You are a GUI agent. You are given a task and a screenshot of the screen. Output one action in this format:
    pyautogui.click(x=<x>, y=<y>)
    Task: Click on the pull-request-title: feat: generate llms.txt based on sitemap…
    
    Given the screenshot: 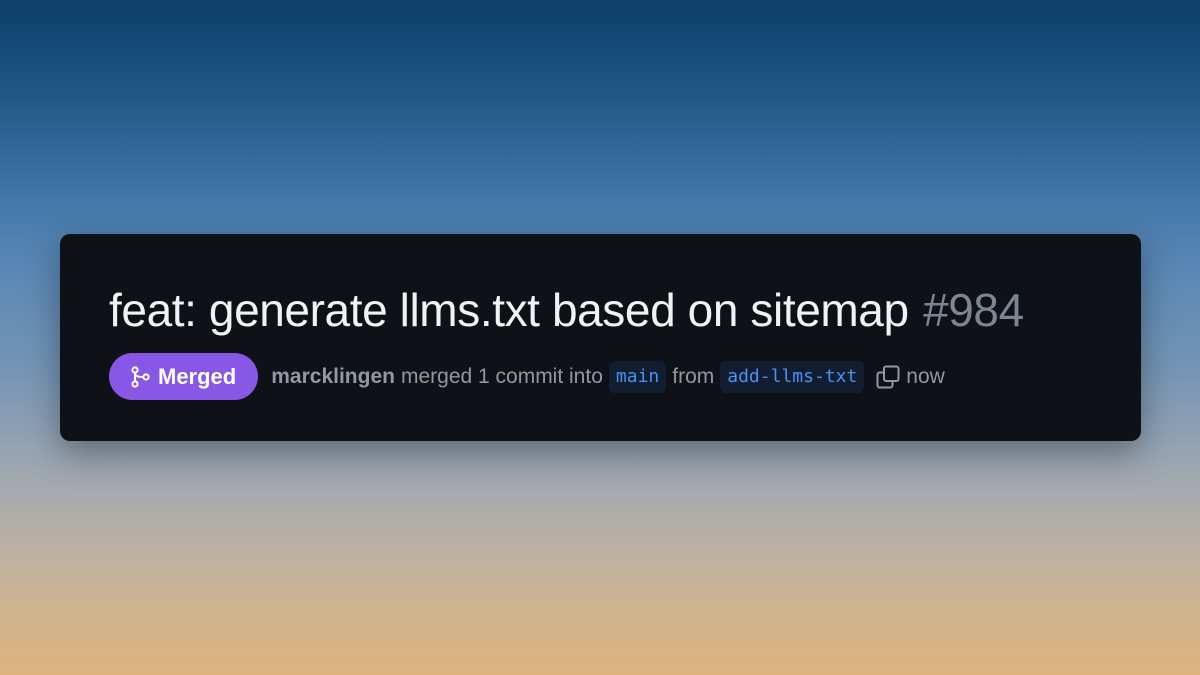 What is the action you would take?
    pyautogui.click(x=566, y=310)
    